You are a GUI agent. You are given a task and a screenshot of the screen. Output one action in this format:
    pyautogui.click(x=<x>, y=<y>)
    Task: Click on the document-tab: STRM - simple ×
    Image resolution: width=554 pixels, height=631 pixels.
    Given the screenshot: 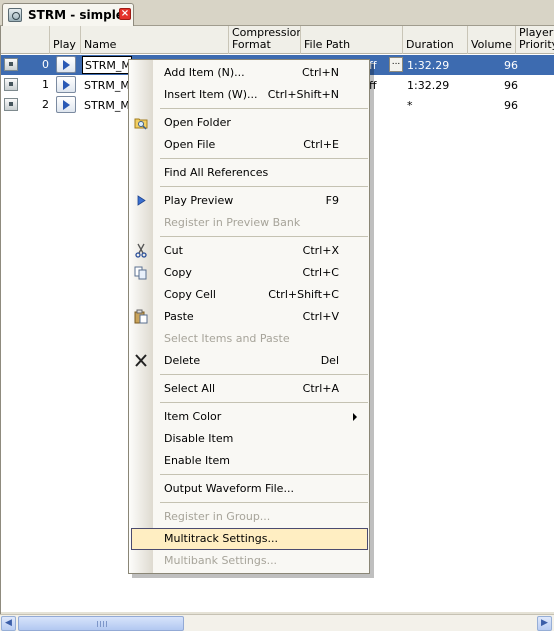 What is the action you would take?
    pyautogui.click(x=68, y=14)
    